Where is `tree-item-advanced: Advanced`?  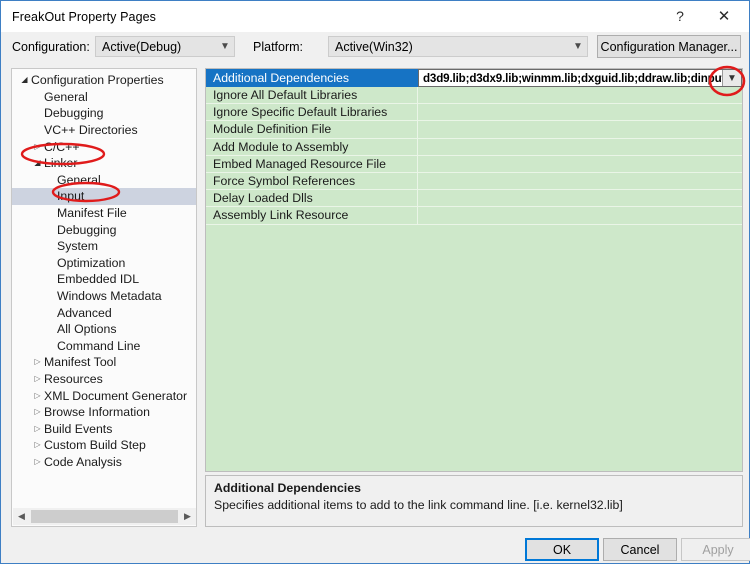
tree-item-advanced: Advanced is located at coordinates (104, 312).